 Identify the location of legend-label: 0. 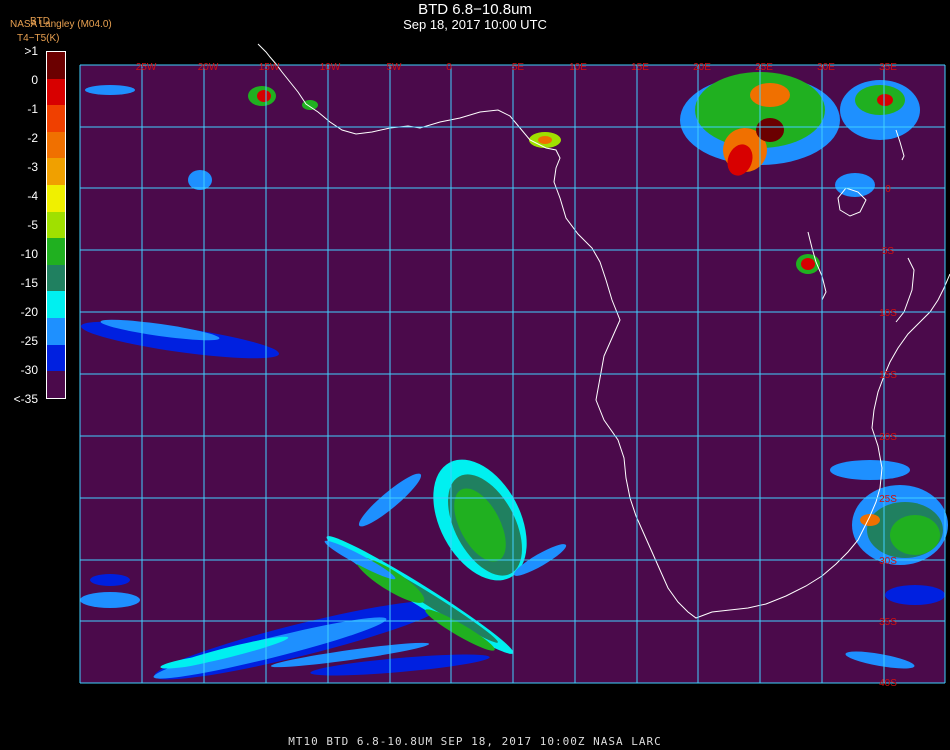
(34, 80).